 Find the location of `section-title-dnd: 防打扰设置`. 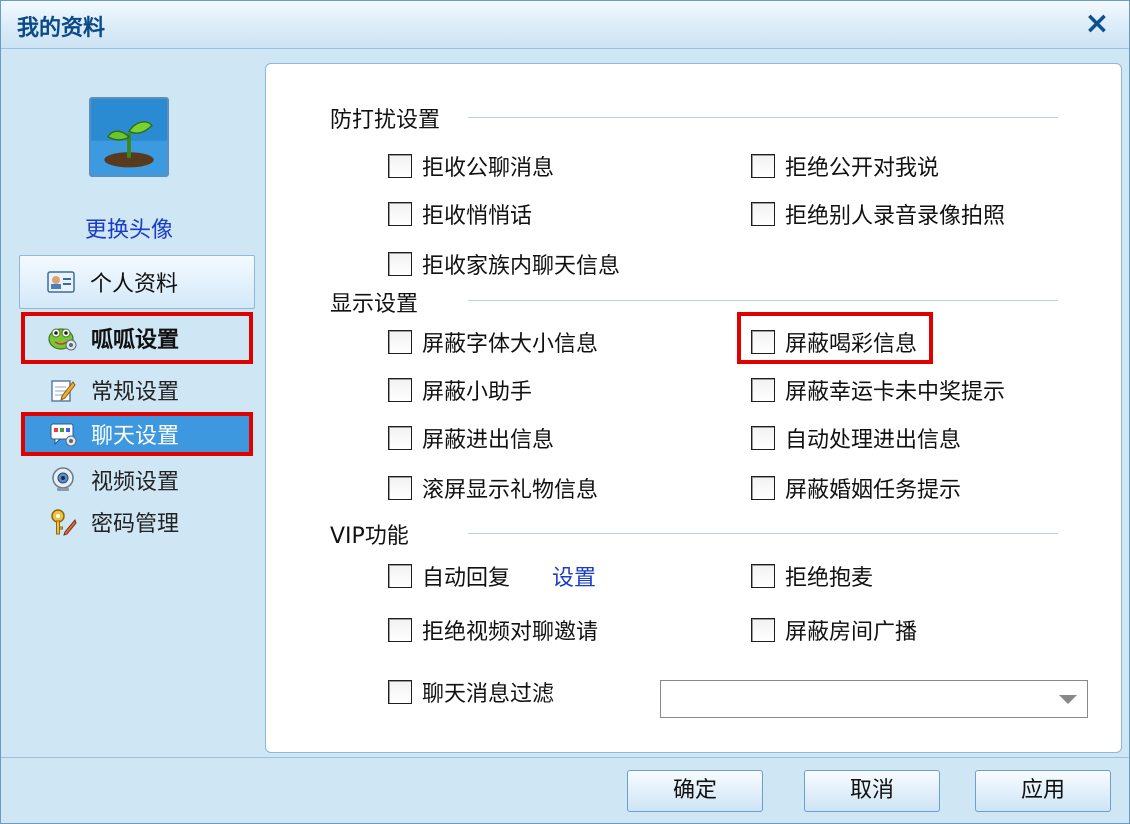

section-title-dnd: 防打扰设置 is located at coordinates (385, 120).